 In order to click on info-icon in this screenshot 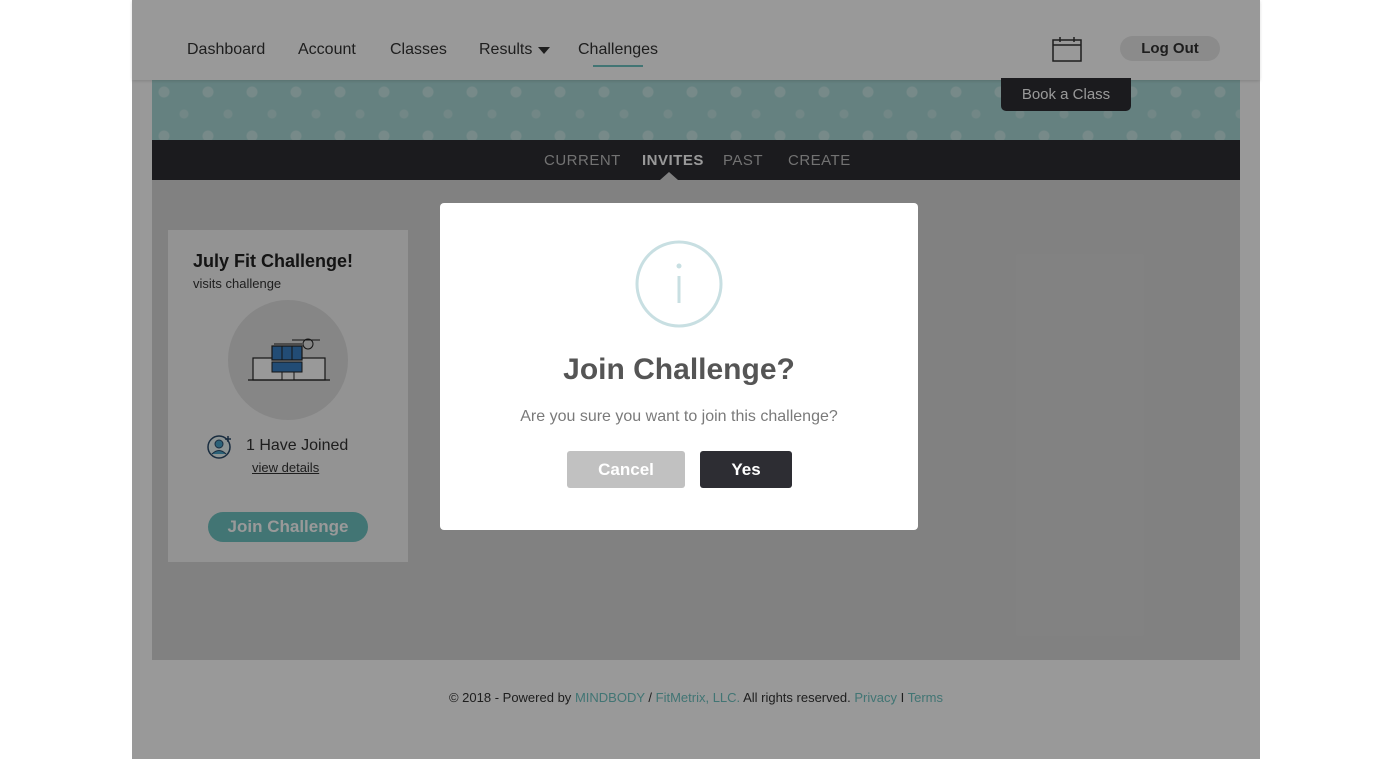, I will do `click(679, 284)`.